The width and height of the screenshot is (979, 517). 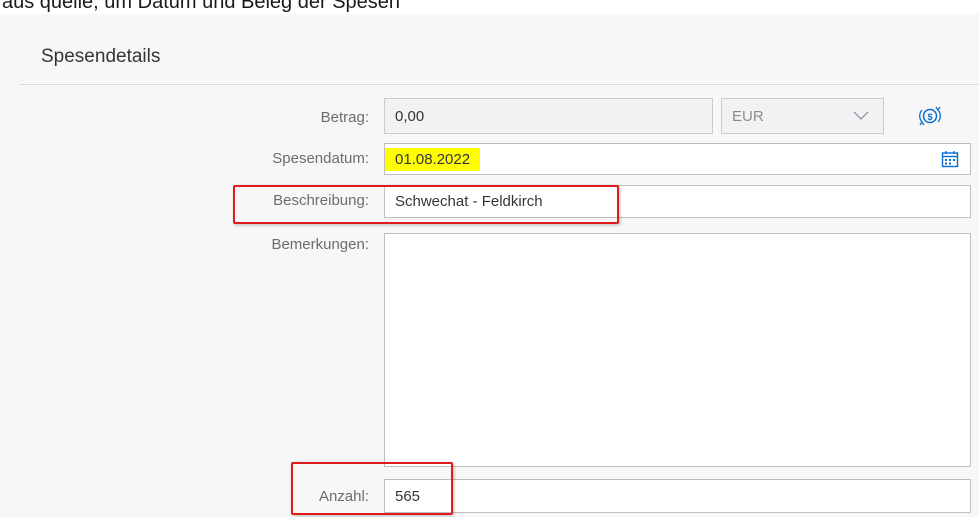 What do you see at coordinates (499, 84) in the screenshot?
I see `section-divider` at bounding box center [499, 84].